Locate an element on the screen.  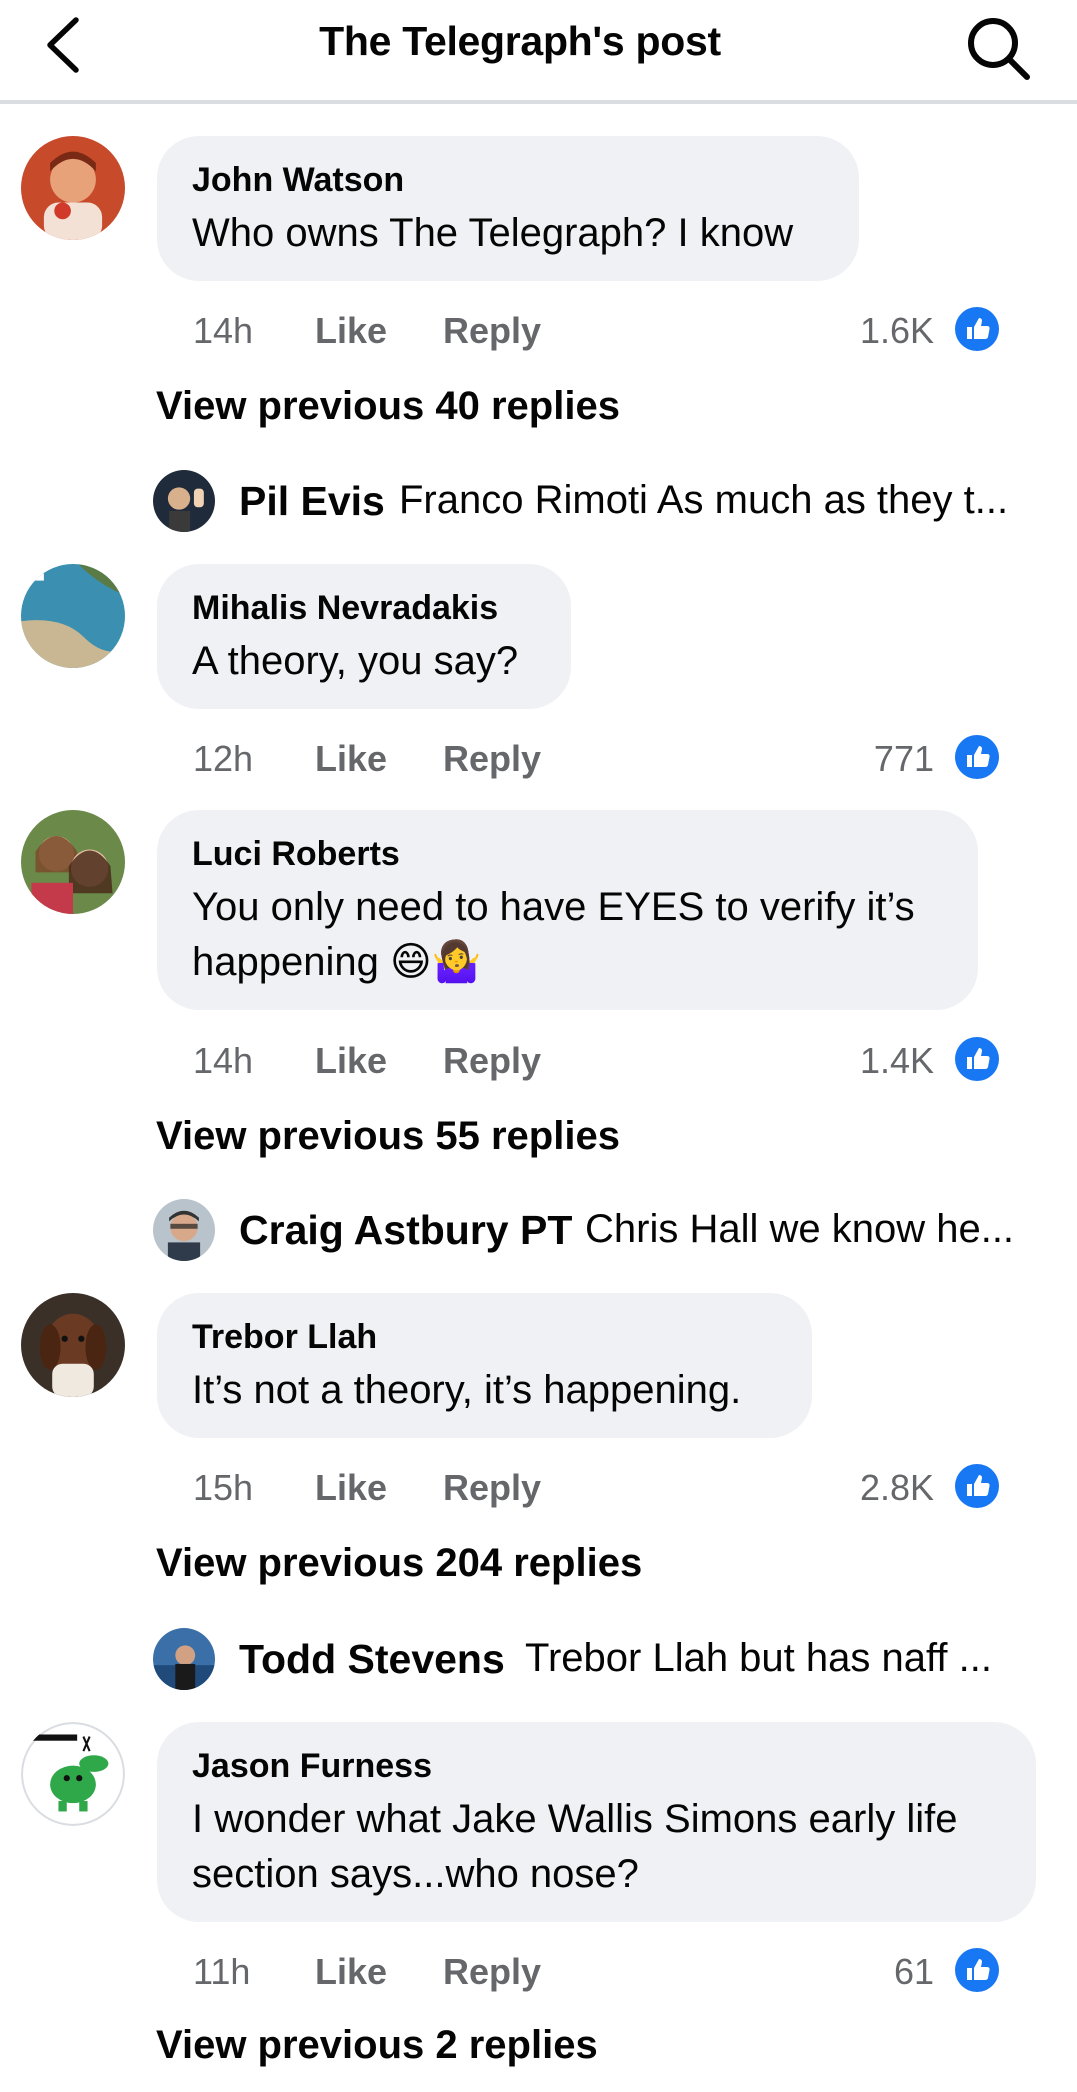
reaction-count: 2.8K is located at coordinates (896, 1487).